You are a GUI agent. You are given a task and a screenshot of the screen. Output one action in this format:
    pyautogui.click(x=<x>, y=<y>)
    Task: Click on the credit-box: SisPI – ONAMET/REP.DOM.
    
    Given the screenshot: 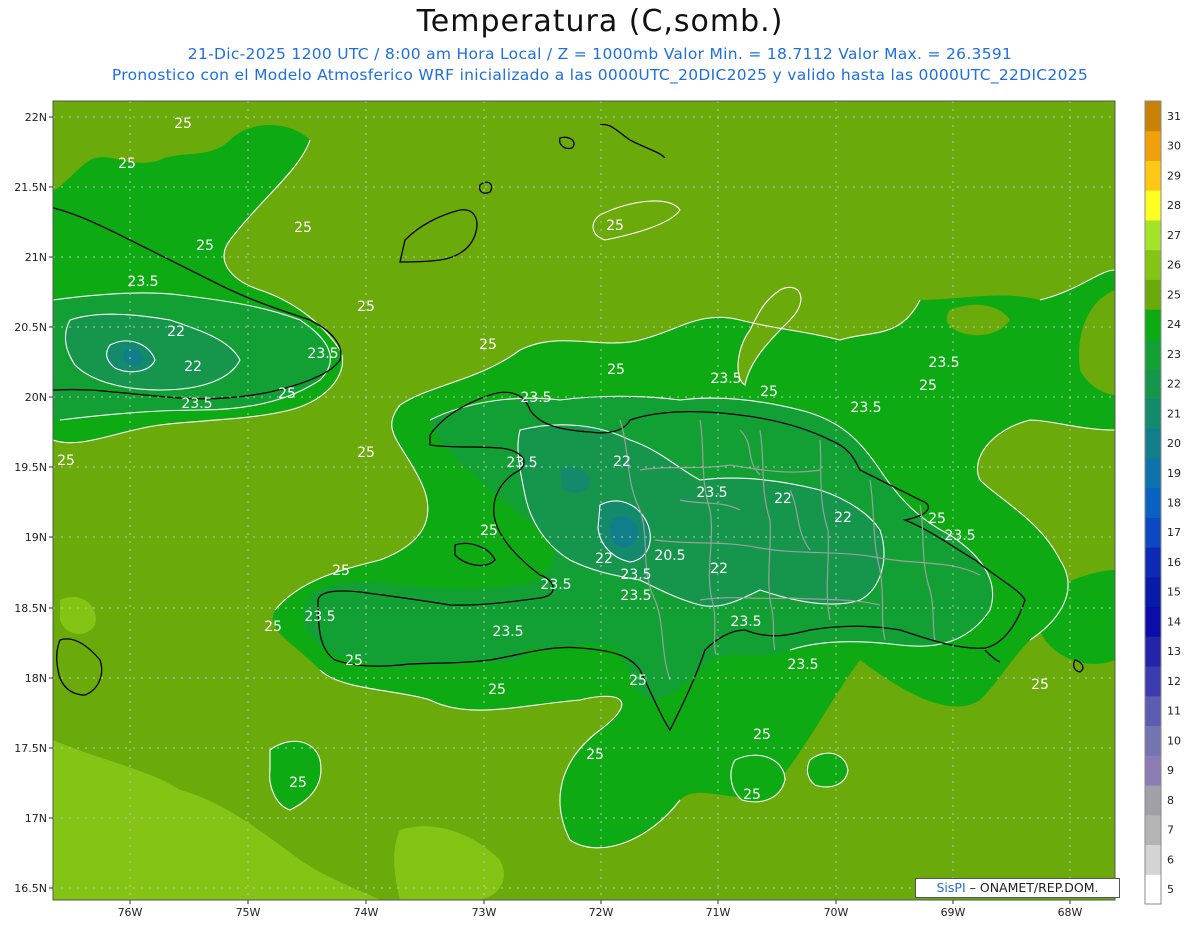 What is the action you would take?
    pyautogui.click(x=1017, y=888)
    